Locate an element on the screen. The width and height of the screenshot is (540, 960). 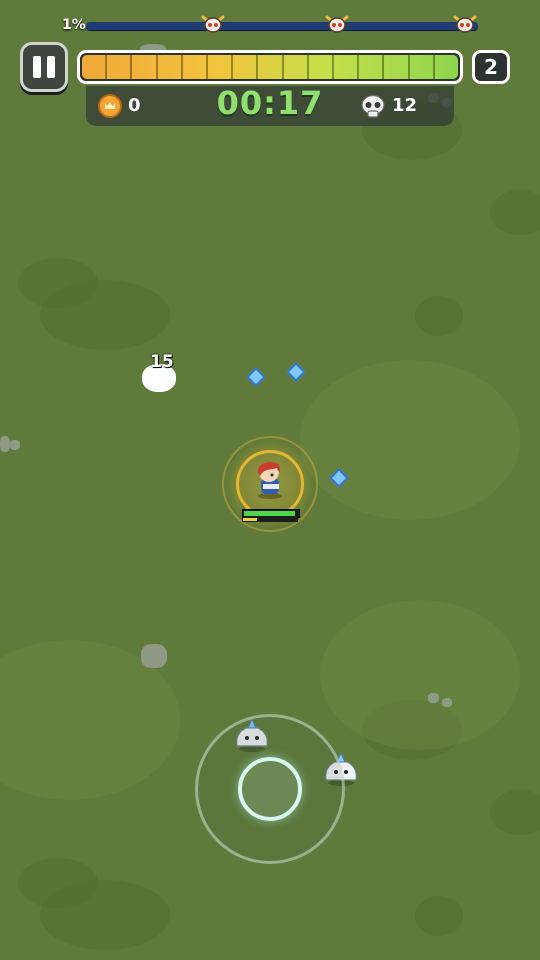
level-indicator: 2 is located at coordinates (491, 67).